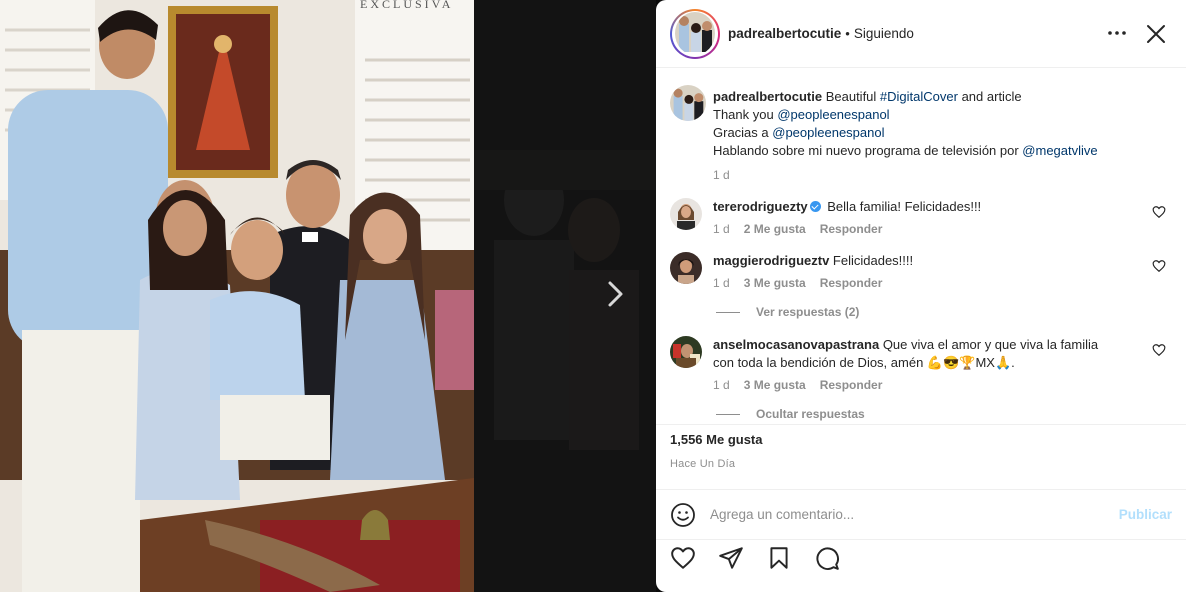  Describe the element at coordinates (406, 5) in the screenshot. I see `magazine-logo: EXCLUSIVA` at that location.